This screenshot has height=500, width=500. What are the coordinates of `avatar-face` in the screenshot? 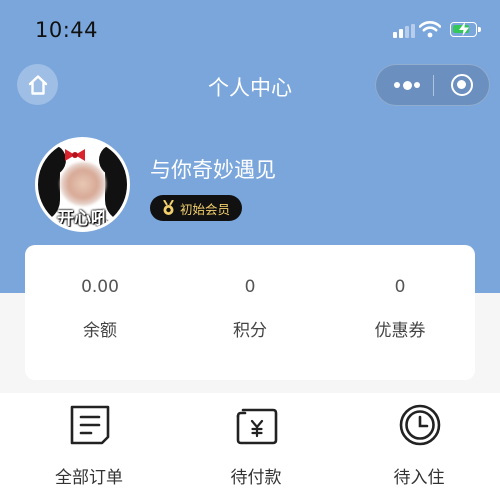 It's located at (83, 184).